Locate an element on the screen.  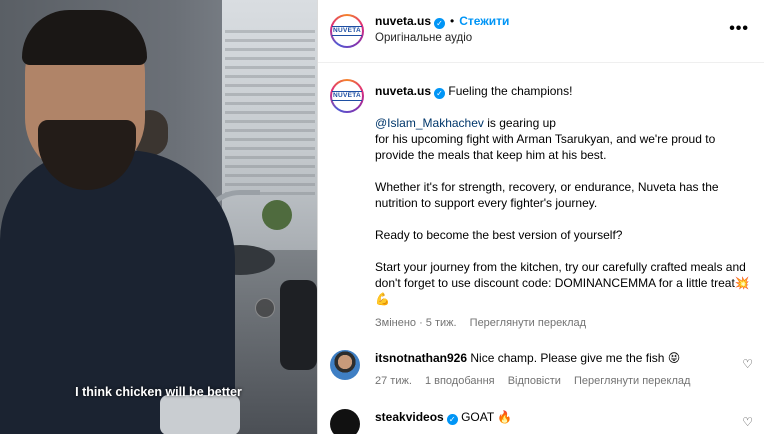
commenter-username: steakvideos is located at coordinates (409, 417).